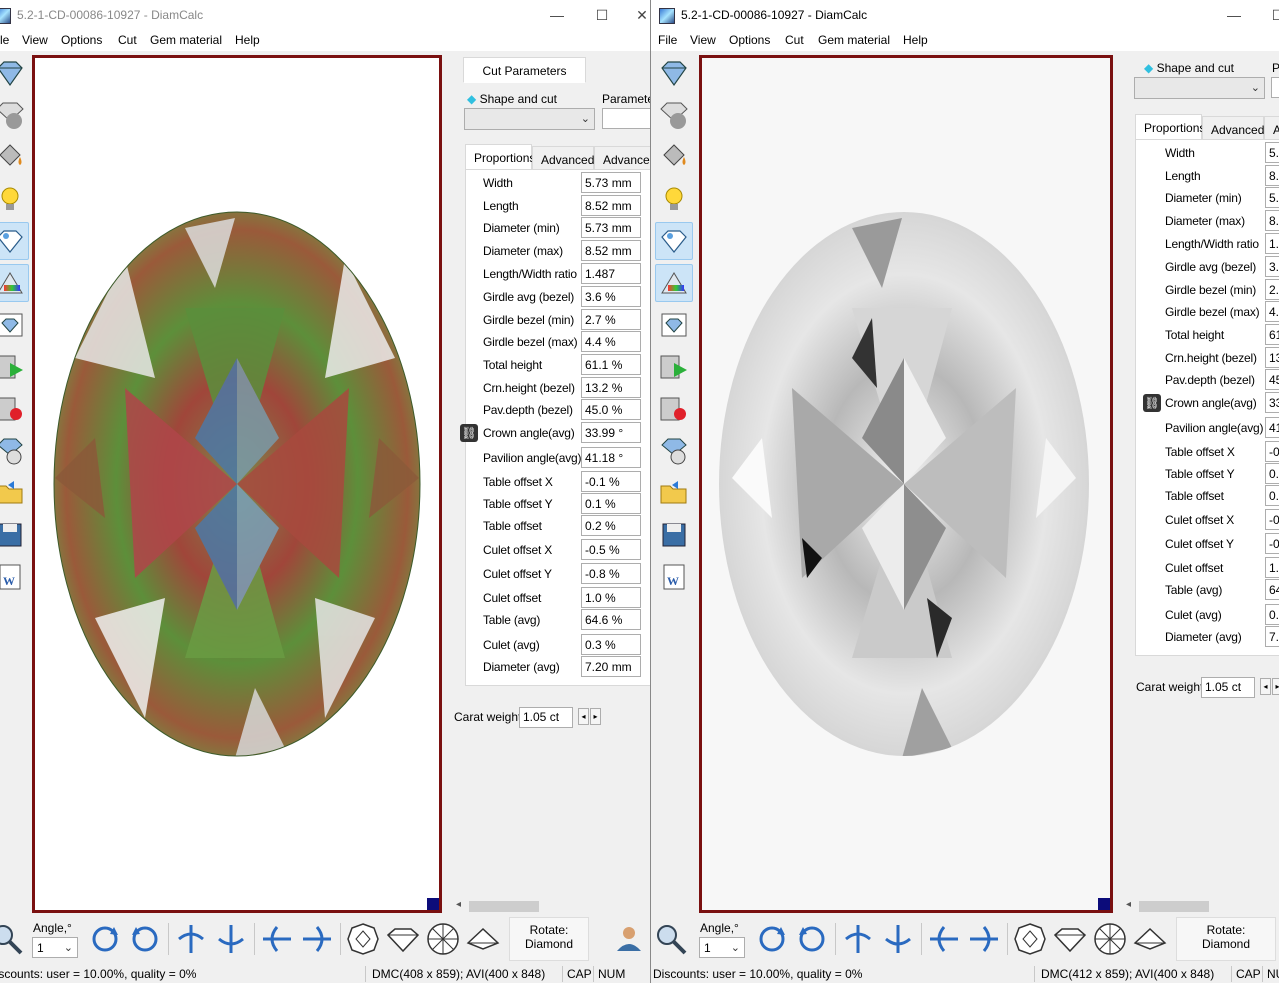 The width and height of the screenshot is (1279, 983). What do you see at coordinates (1271, 15) in the screenshot?
I see `maximize-icon: ☐` at bounding box center [1271, 15].